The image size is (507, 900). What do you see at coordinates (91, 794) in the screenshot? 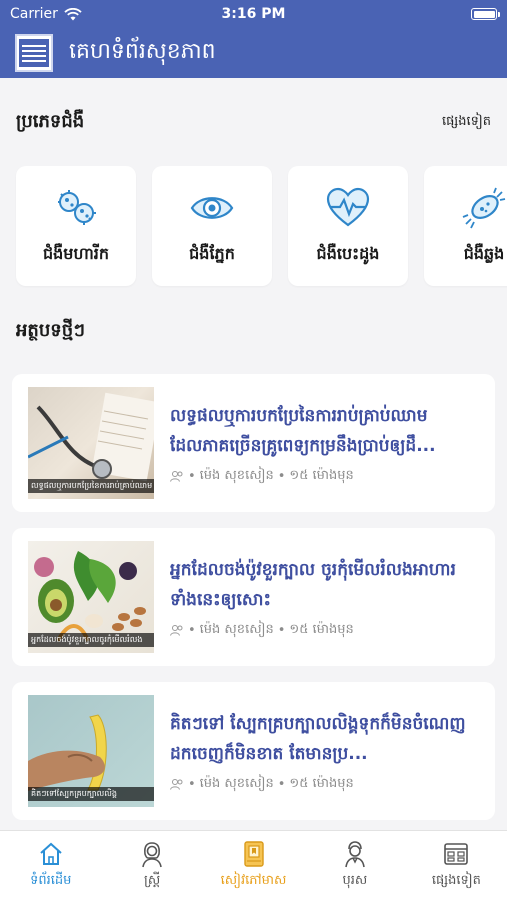
I see `thumbnail-caption: គិតៗទៅស្បែកគ្របក្បាលលិង្គ` at bounding box center [91, 794].